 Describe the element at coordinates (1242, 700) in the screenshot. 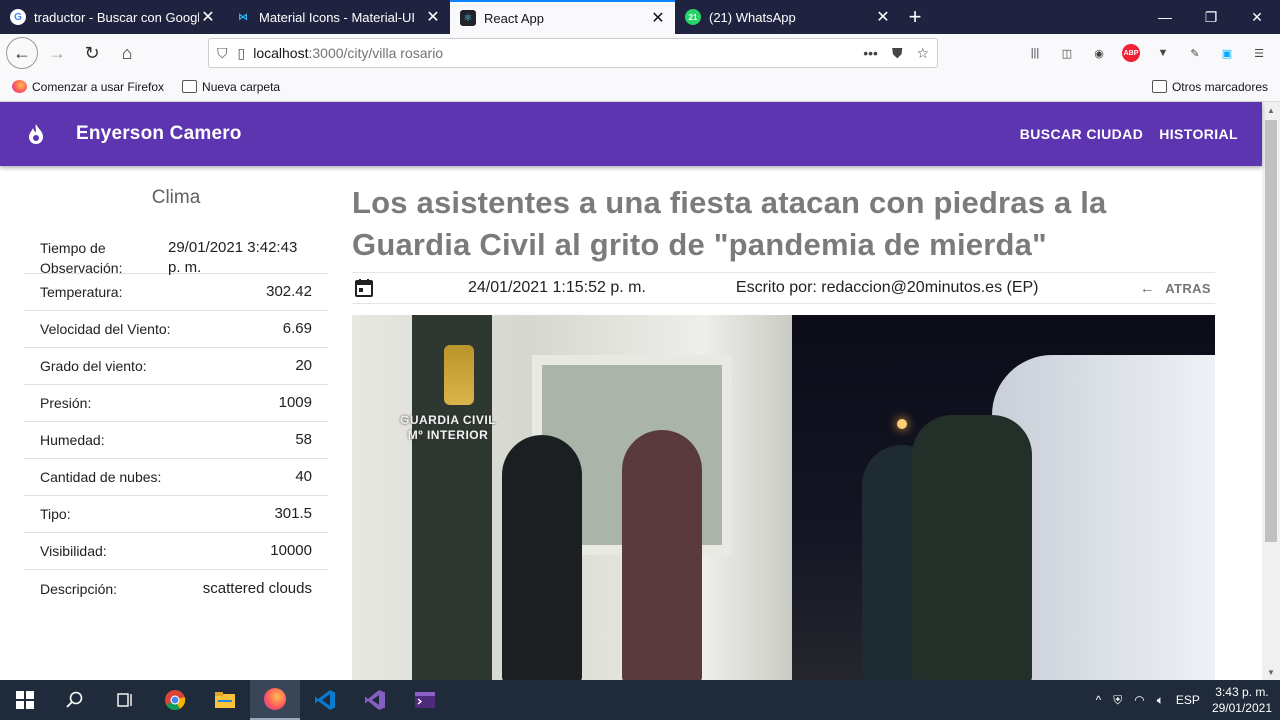

I see `taskbar-clock: 3:43 p. m. 29/01/2021` at that location.